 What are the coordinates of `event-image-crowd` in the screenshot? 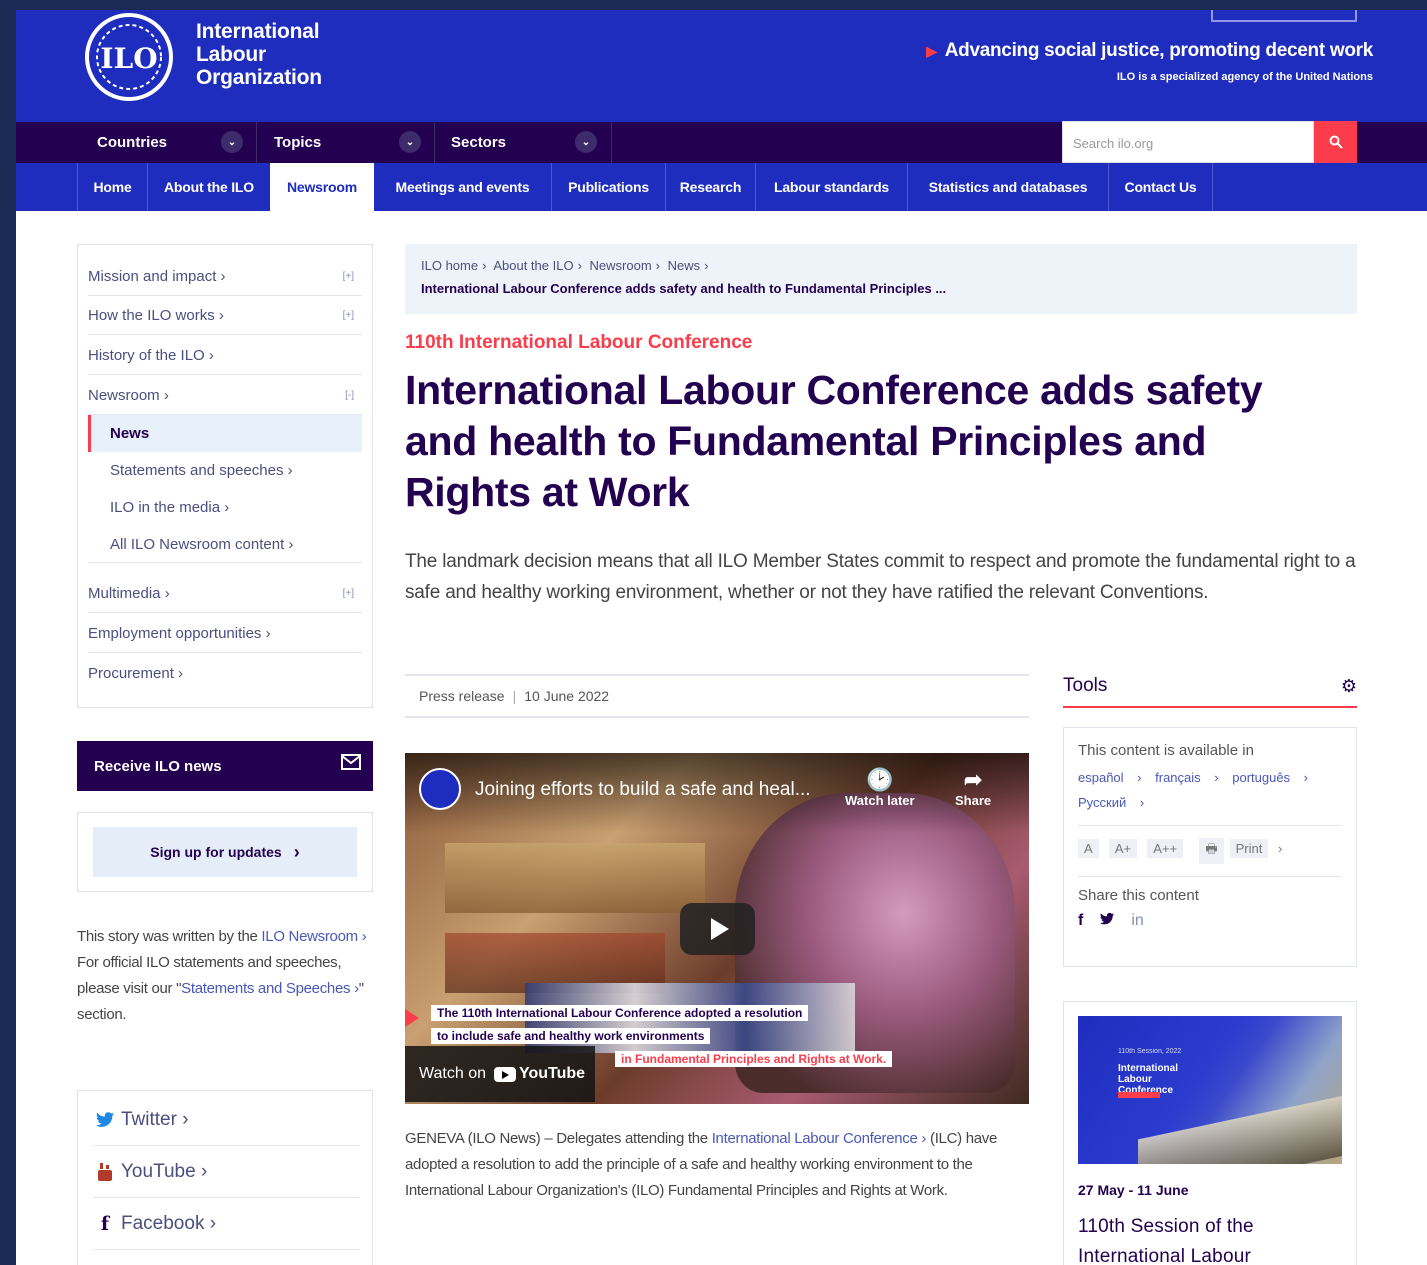 It's located at (1240, 1128).